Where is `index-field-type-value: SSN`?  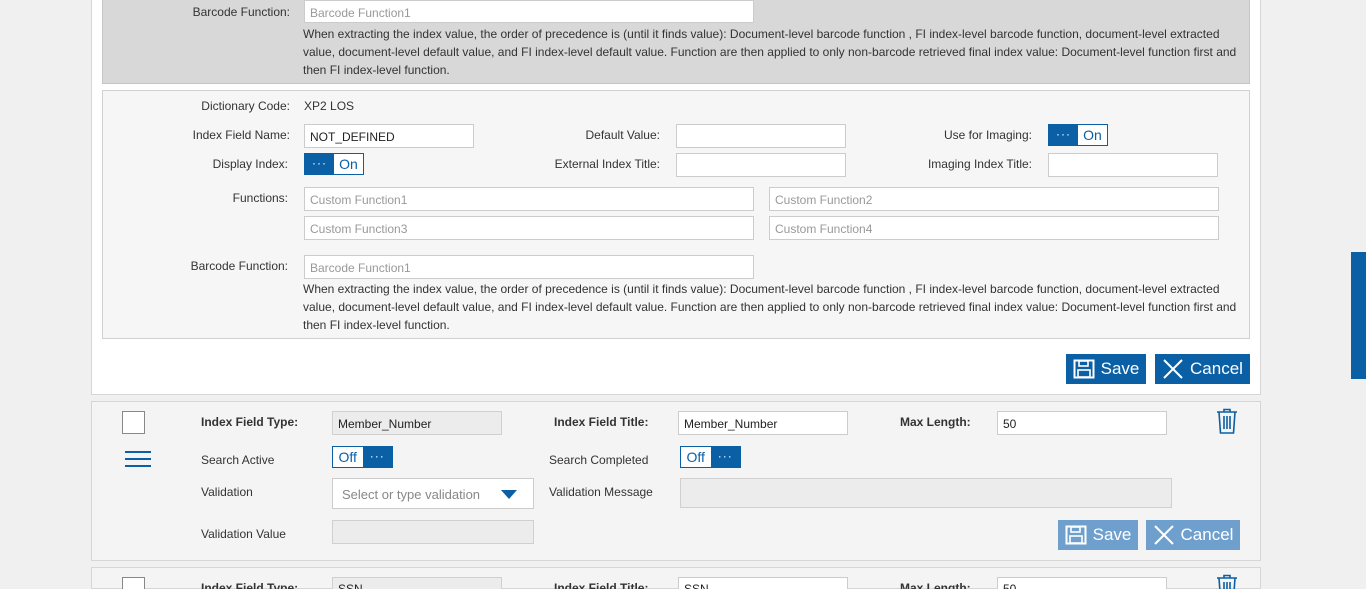
index-field-type-value: SSN is located at coordinates (417, 583).